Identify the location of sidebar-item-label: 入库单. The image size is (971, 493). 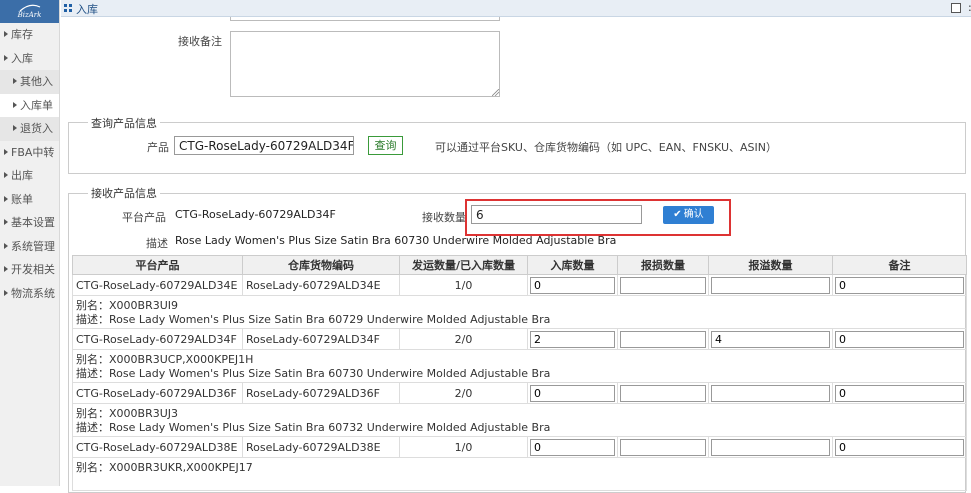
(36, 105).